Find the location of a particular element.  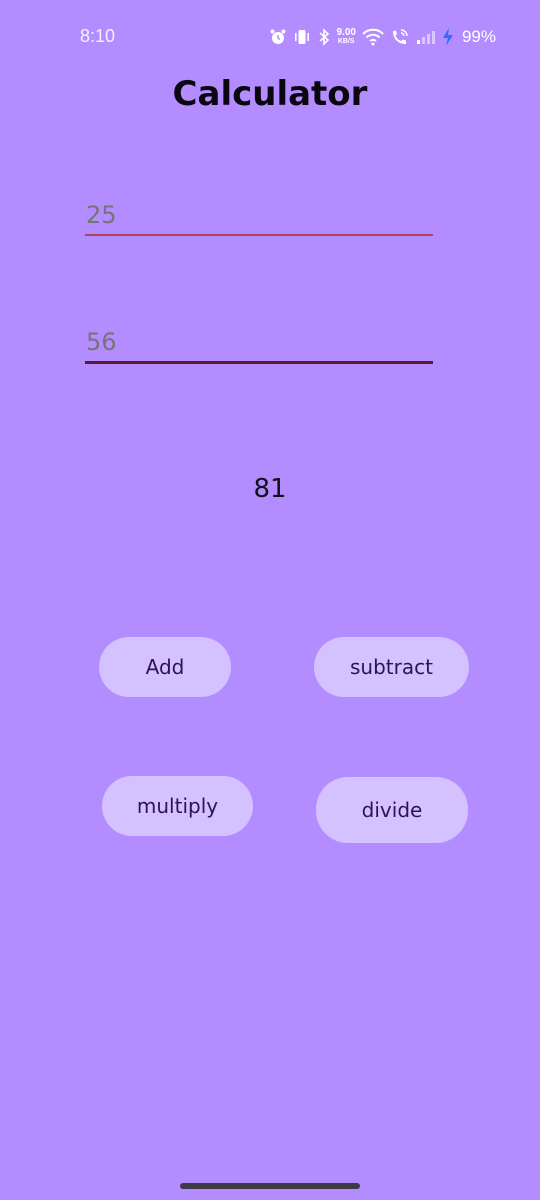

divide-button: divide is located at coordinates (392, 810).